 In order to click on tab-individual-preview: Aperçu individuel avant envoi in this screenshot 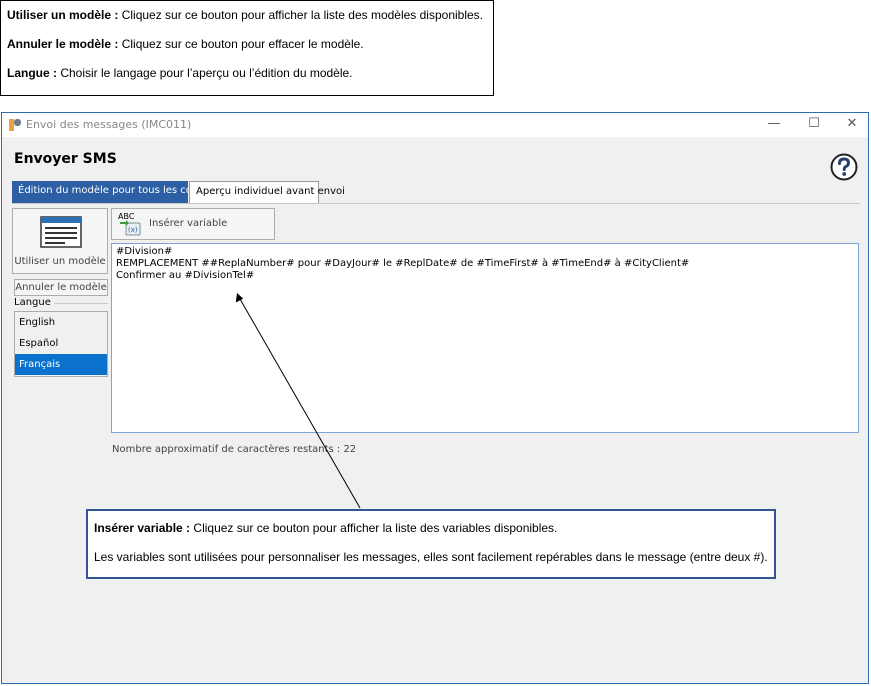, I will do `click(267, 192)`.